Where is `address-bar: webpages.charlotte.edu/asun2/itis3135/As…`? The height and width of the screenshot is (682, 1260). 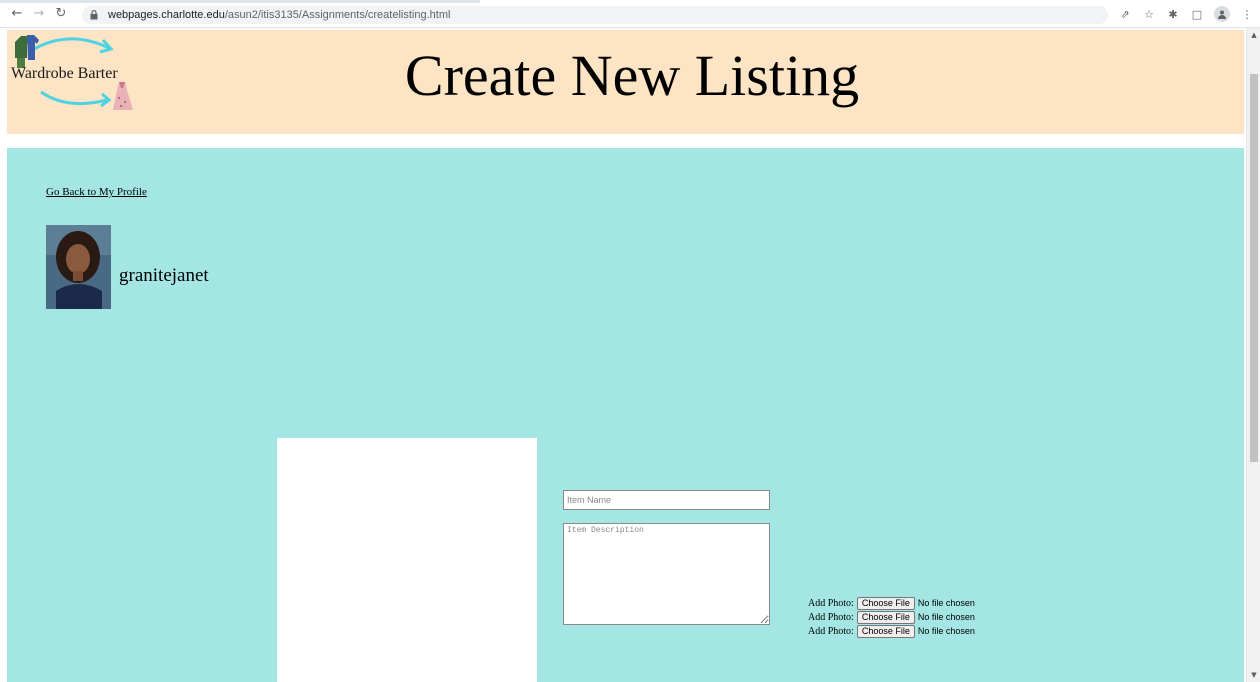
address-bar: webpages.charlotte.edu/asun2/itis3135/As… is located at coordinates (595, 15).